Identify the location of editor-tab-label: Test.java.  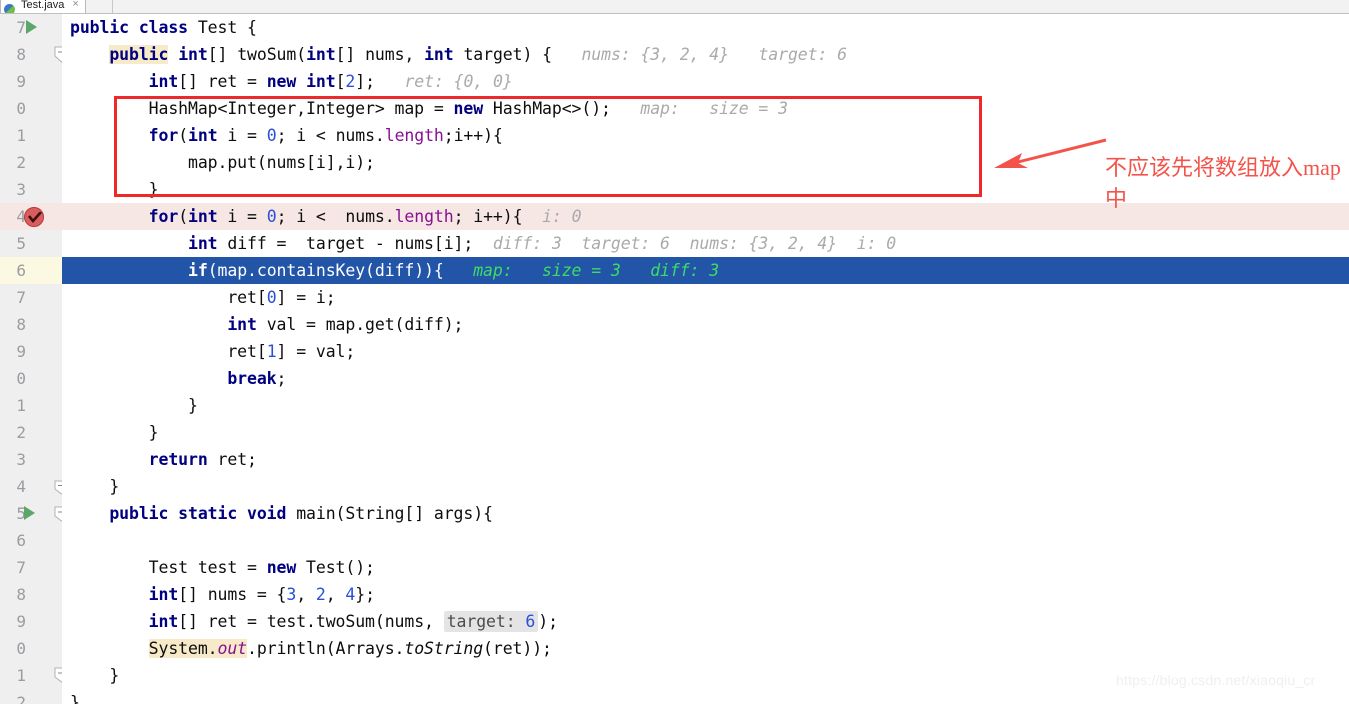
(43, 5).